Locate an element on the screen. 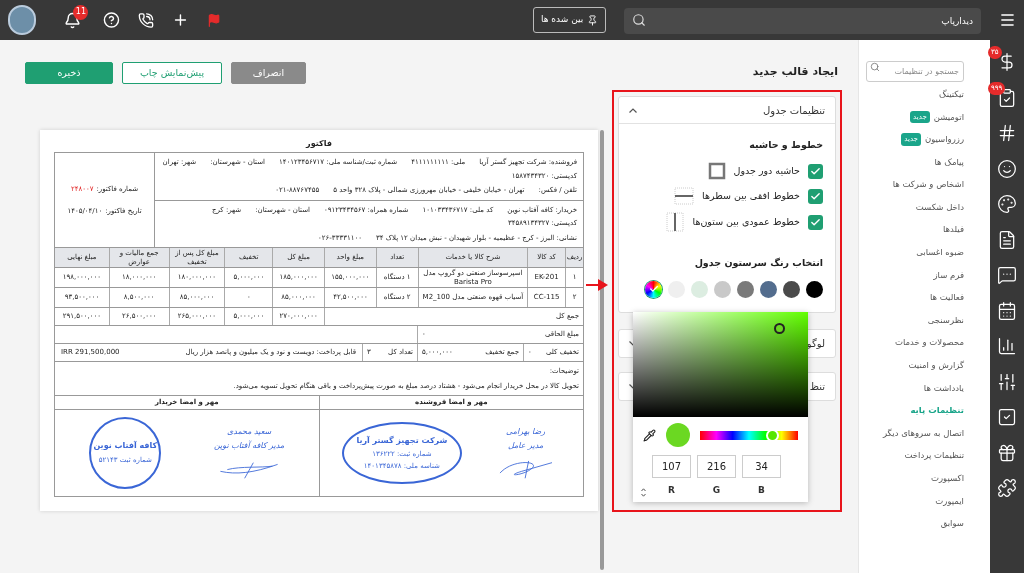  sidebar-item: داخل شکست is located at coordinates (939, 207).